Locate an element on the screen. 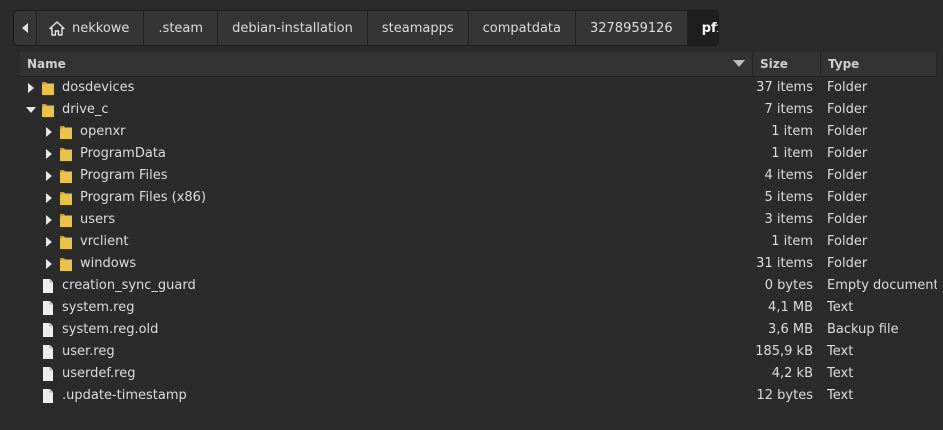 Image resolution: width=943 pixels, height=430 pixels. breadcrumb-item-steam: .steam is located at coordinates (181, 28).